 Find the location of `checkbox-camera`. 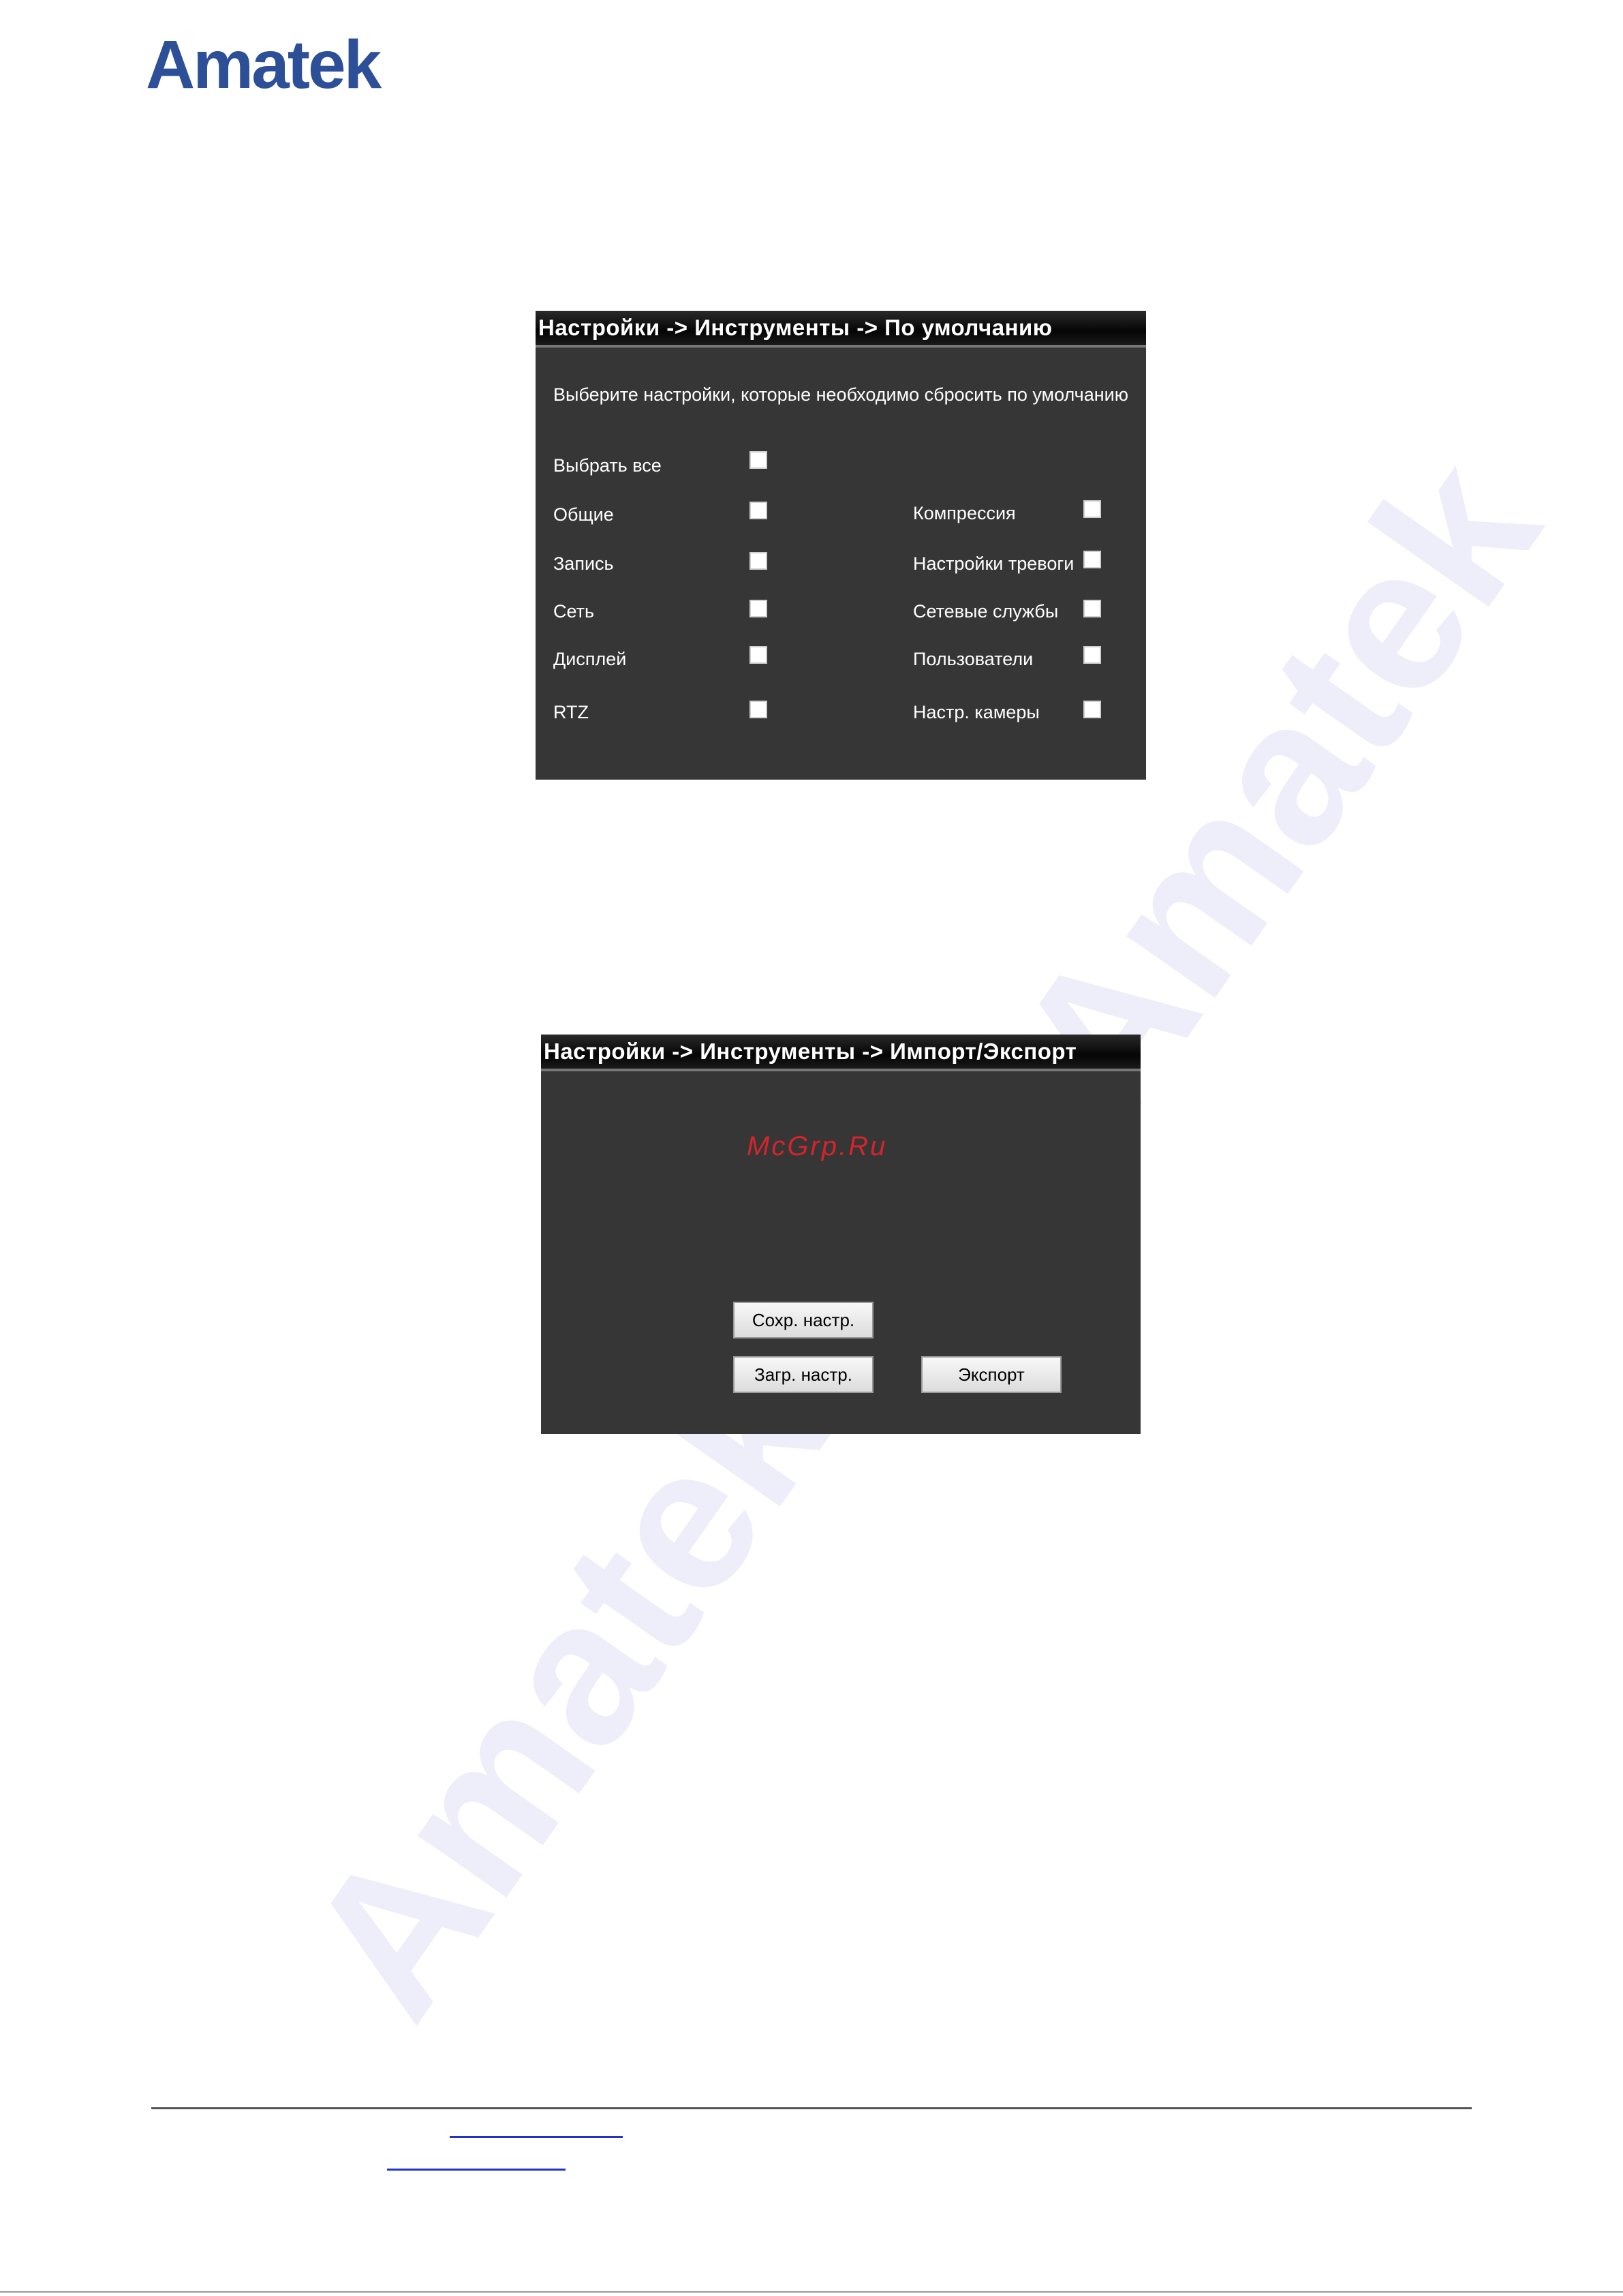

checkbox-camera is located at coordinates (1092, 709).